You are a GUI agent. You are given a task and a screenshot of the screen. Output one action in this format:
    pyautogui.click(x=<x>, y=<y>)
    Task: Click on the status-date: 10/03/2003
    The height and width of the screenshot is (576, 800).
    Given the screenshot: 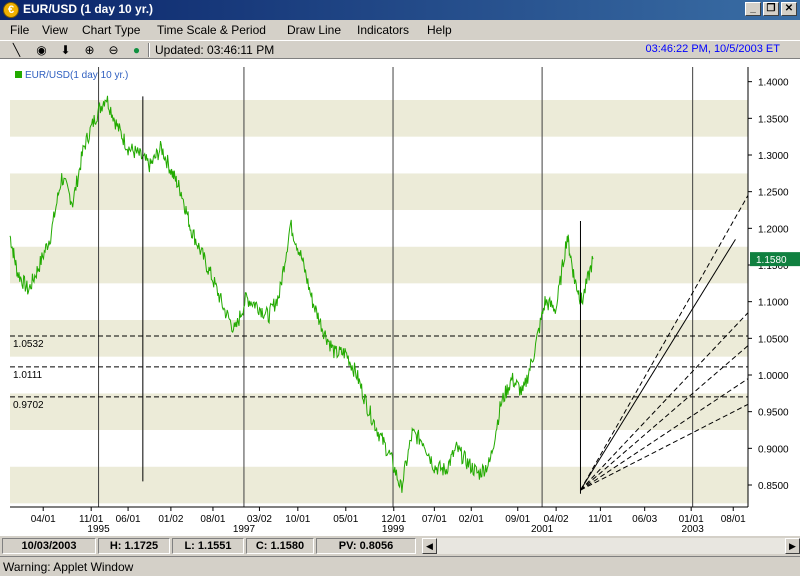 What is the action you would take?
    pyautogui.click(x=49, y=546)
    